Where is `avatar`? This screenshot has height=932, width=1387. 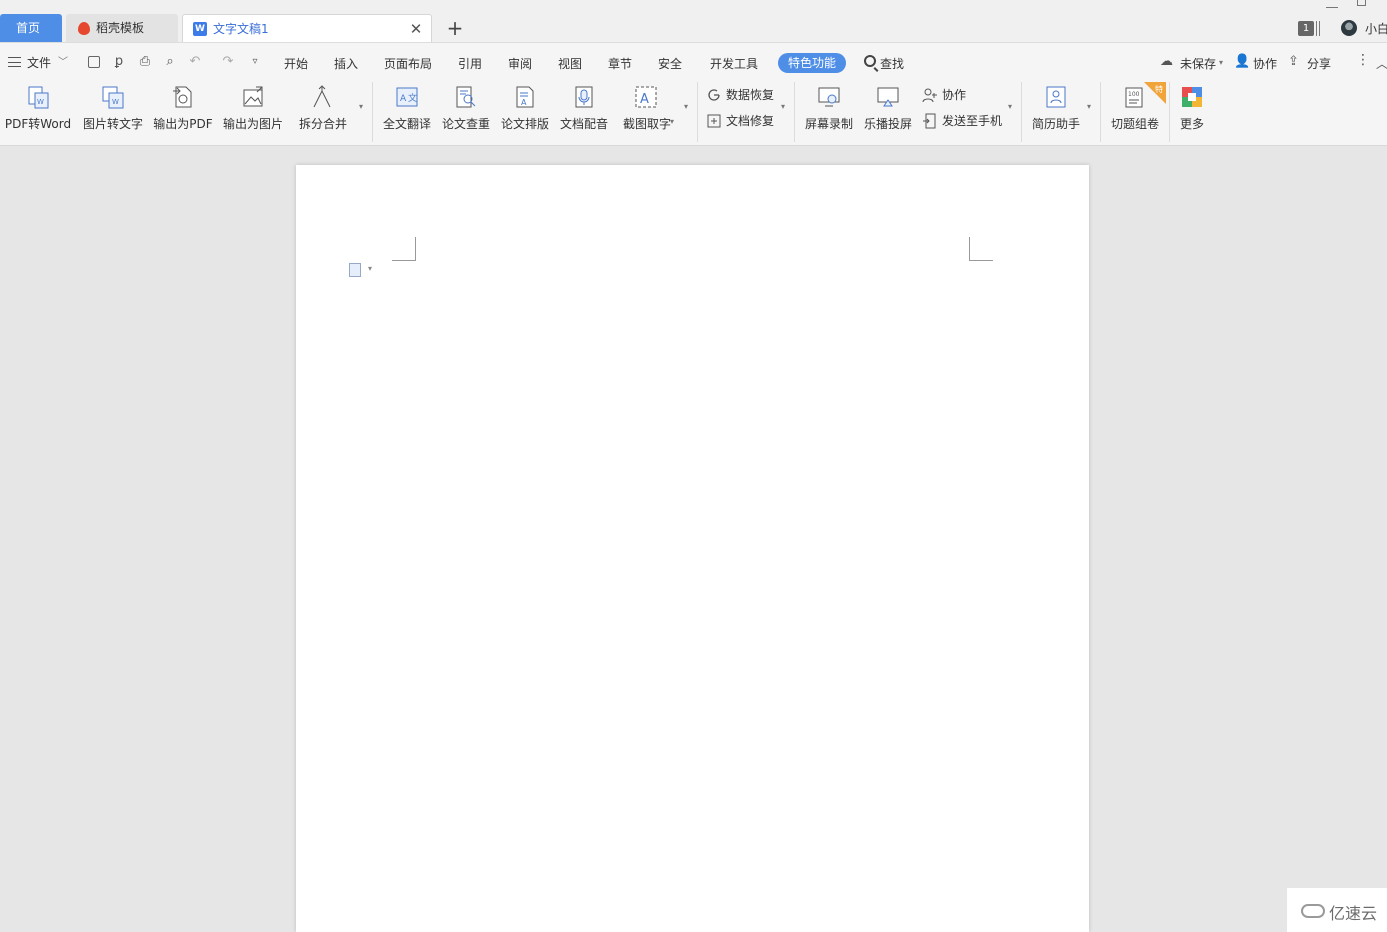
avatar is located at coordinates (1349, 28).